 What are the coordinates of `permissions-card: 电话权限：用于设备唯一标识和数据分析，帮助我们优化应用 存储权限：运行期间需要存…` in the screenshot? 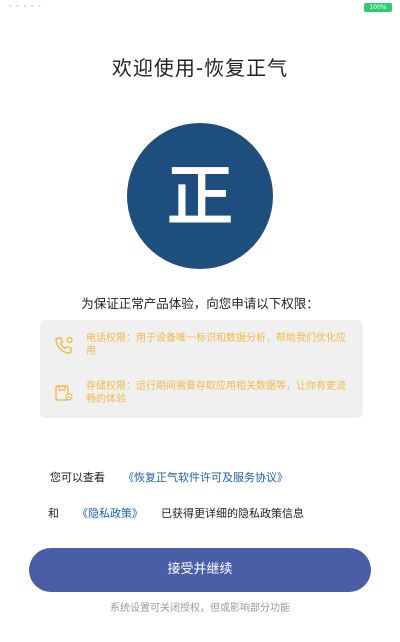 It's located at (201, 369).